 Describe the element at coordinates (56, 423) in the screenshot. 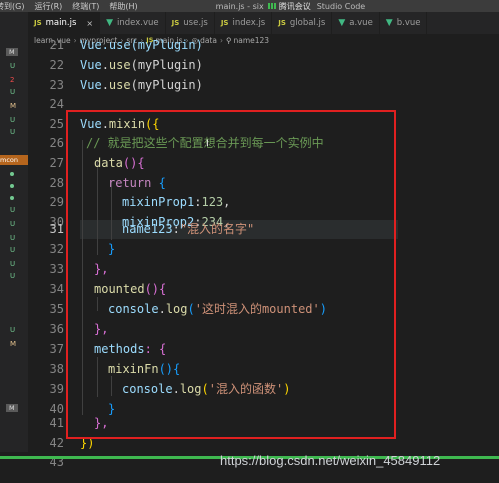

I see `line-number: 41` at that location.